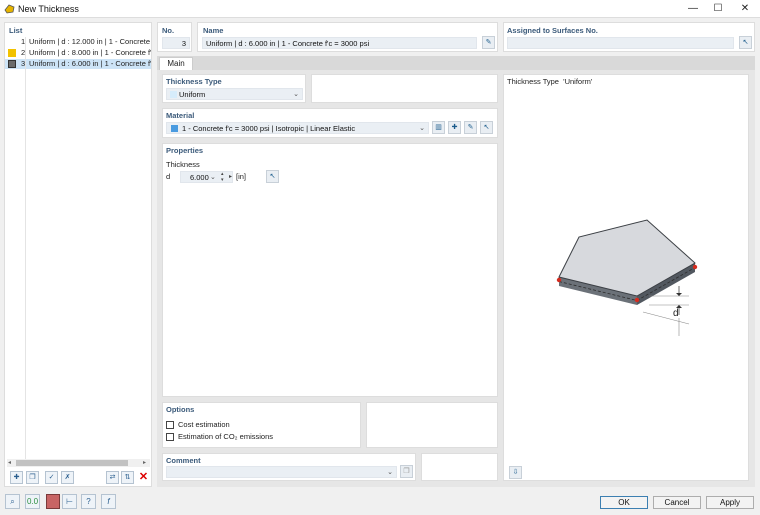 The height and width of the screenshot is (515, 760). What do you see at coordinates (552, 30) in the screenshot?
I see `assigned-header: Assigned to Surfaces No.` at bounding box center [552, 30].